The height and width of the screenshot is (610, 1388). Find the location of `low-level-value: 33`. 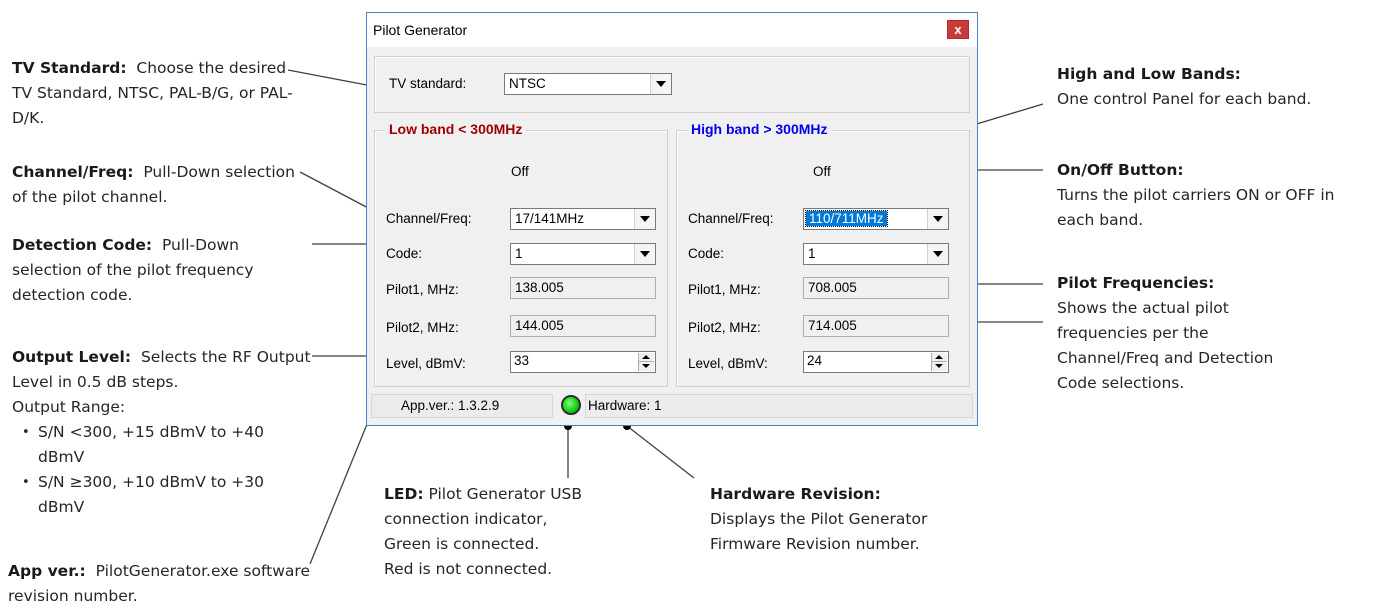

low-level-value: 33 is located at coordinates (521, 360).